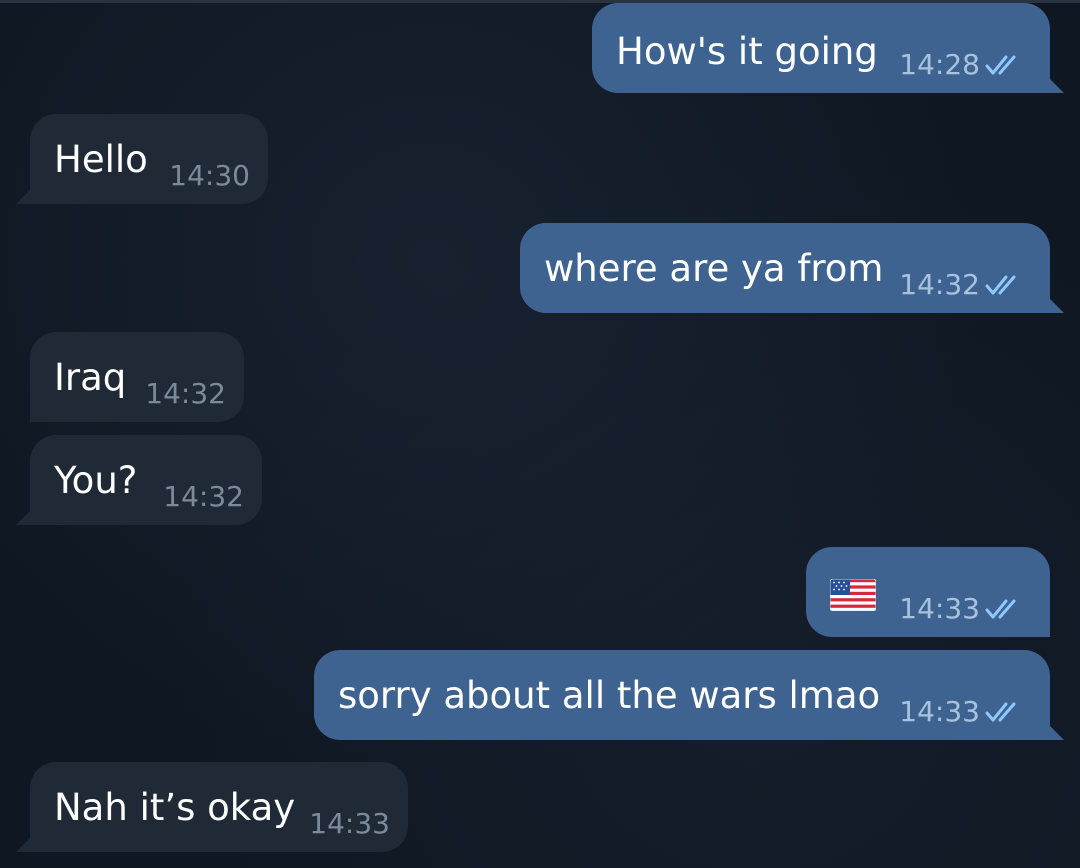  I want to click on message-text: Hello, so click(101, 159).